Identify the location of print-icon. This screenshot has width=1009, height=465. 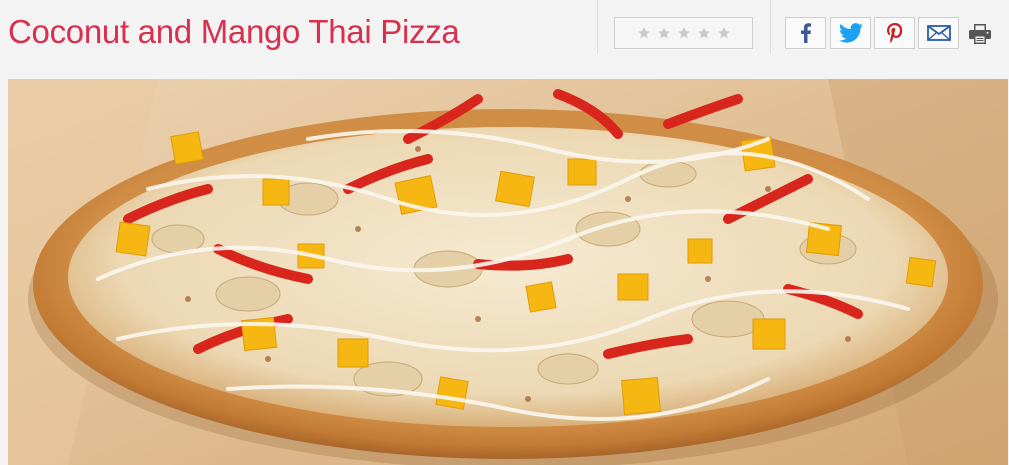
(980, 34).